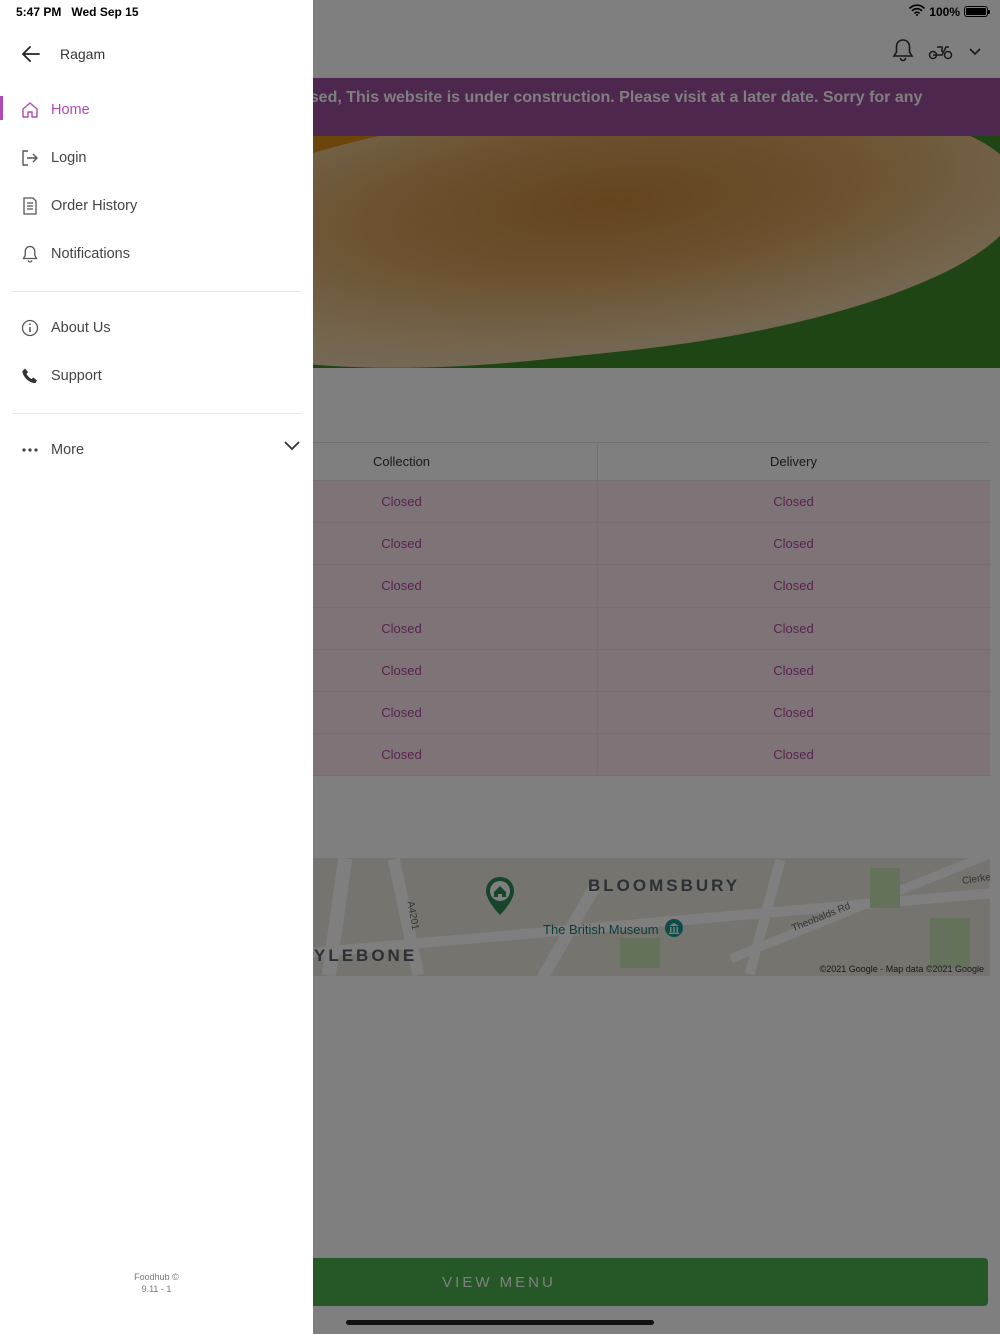 The image size is (1000, 1334). Describe the element at coordinates (977, 11) in the screenshot. I see `battery-icon` at that location.